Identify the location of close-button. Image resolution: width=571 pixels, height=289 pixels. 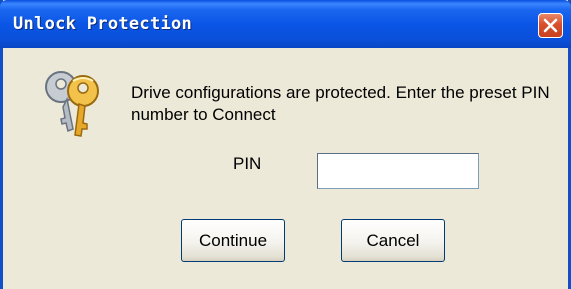
(550, 25).